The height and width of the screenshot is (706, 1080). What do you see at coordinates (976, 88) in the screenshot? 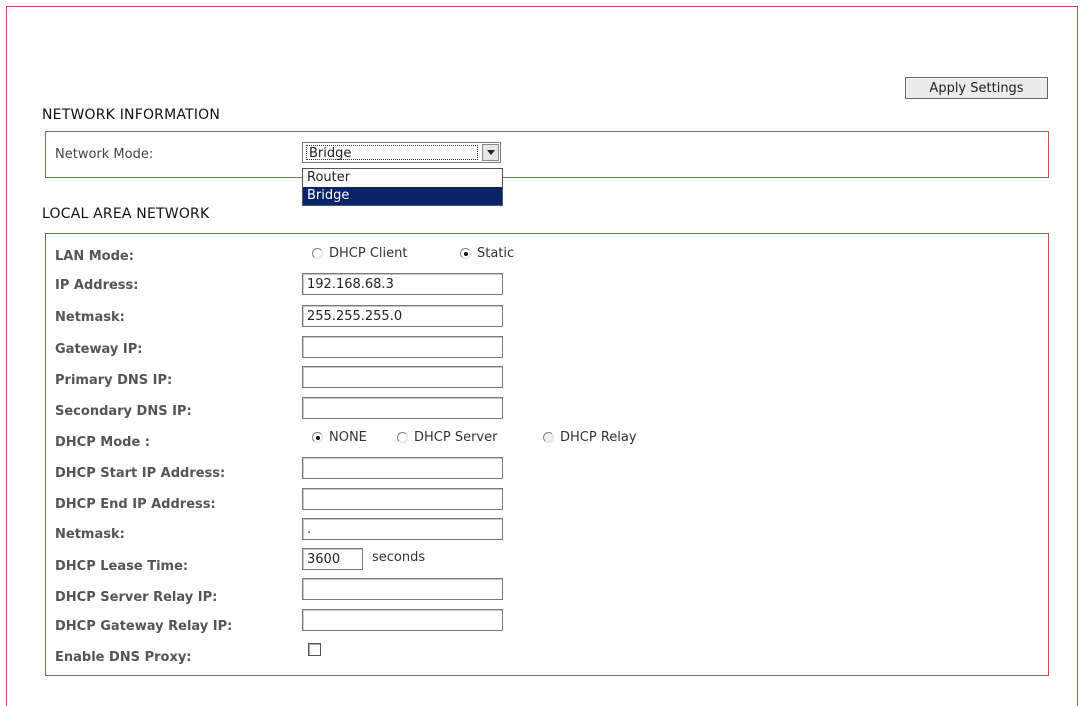
I see `apply-settings-button: Apply Settings` at bounding box center [976, 88].